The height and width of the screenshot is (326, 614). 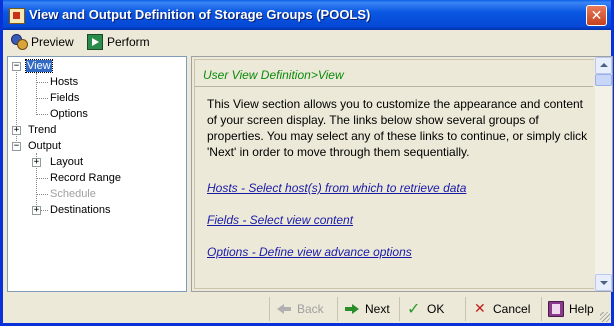 I want to click on preview-icon, so click(x=19, y=42).